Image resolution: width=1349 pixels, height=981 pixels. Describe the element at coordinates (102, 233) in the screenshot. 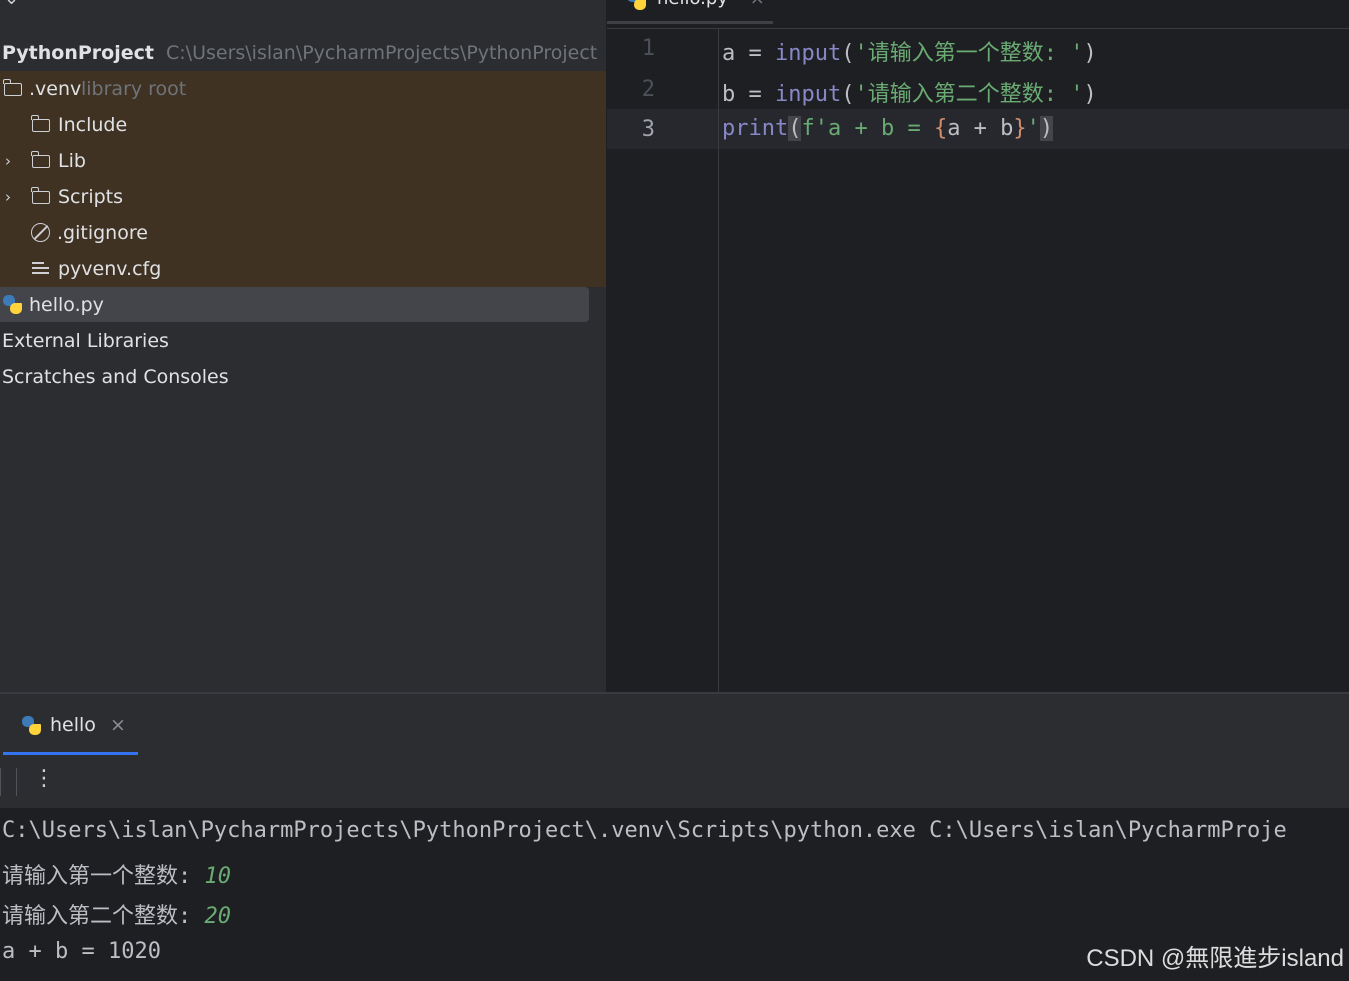

I see `tree-item-label: .gitignore` at that location.